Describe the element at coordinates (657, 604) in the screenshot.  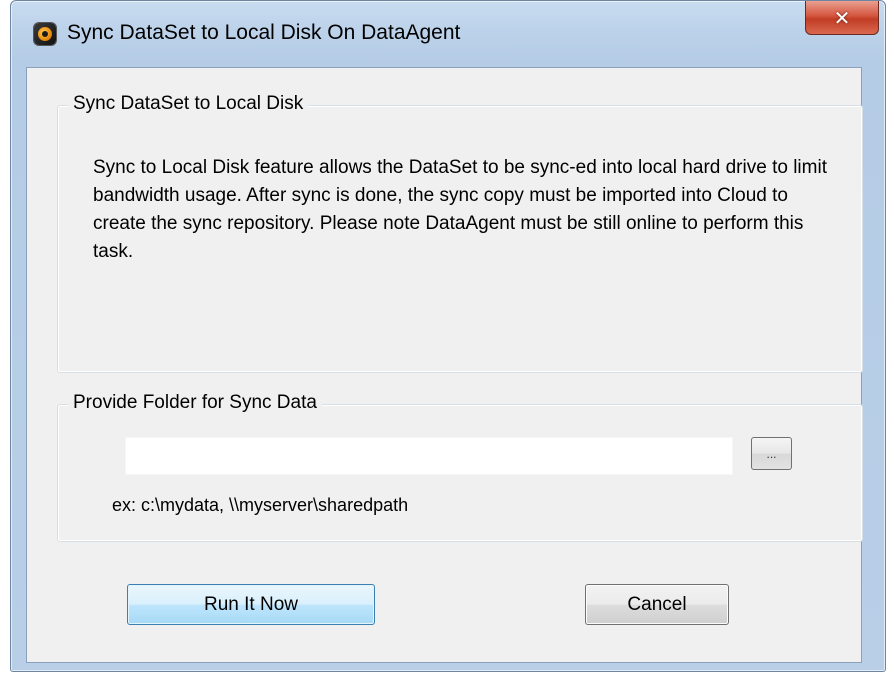
I see `cancel-button: Cancel` at that location.